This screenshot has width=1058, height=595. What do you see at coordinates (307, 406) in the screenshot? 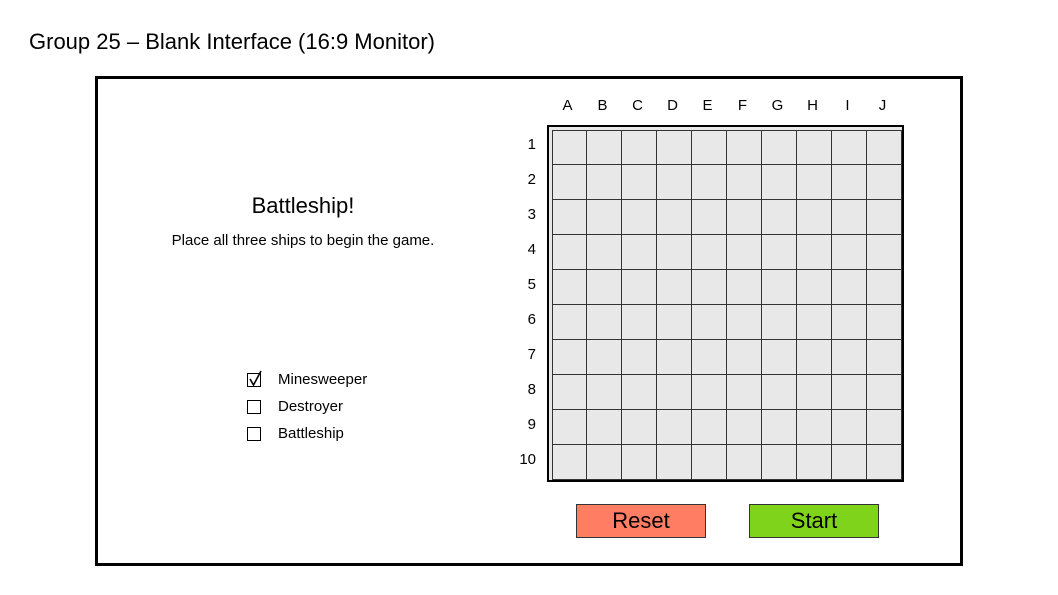
I see `ship-item-destroyer: Destroyer` at bounding box center [307, 406].